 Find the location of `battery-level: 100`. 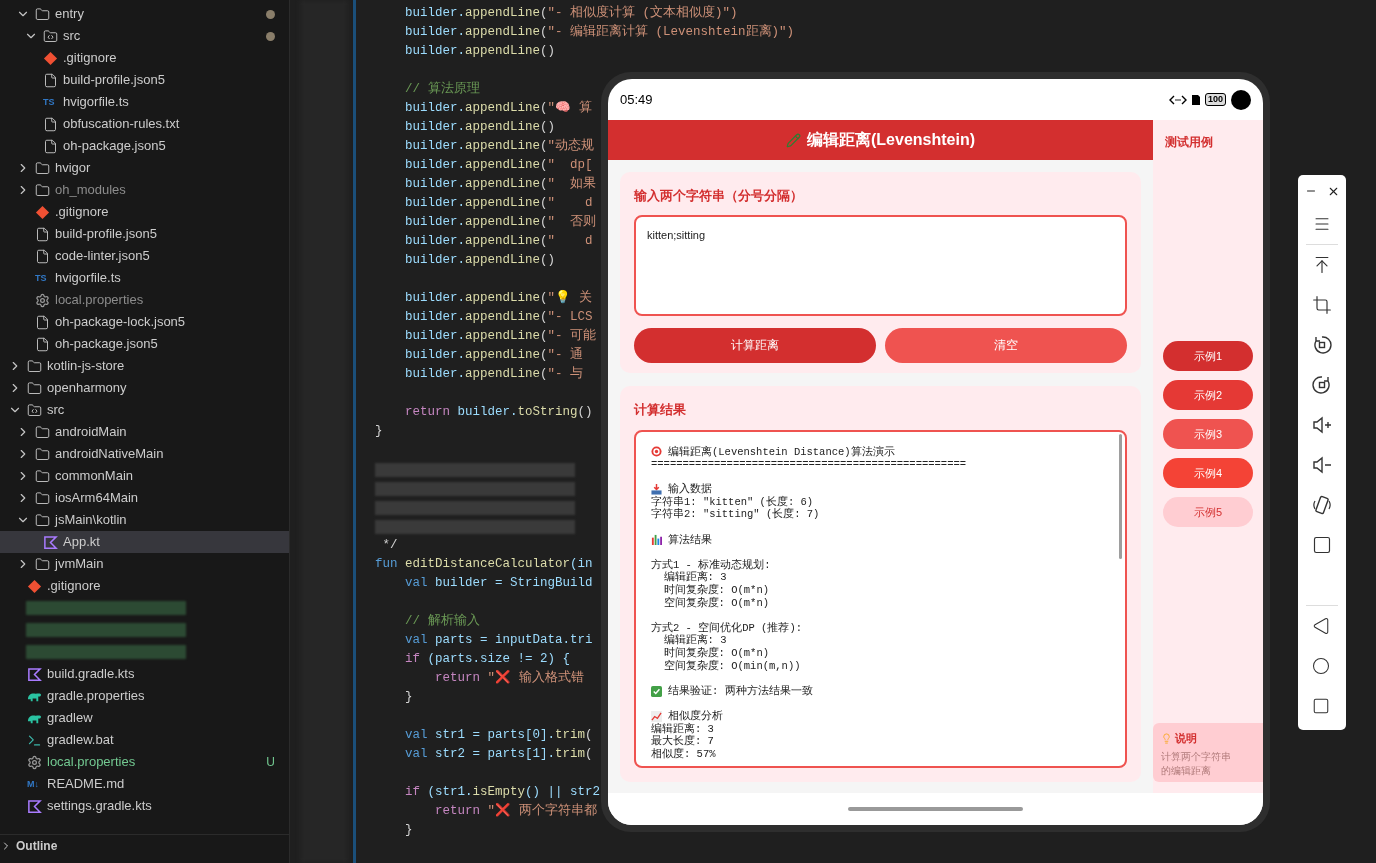

battery-level: 100 is located at coordinates (1215, 99).